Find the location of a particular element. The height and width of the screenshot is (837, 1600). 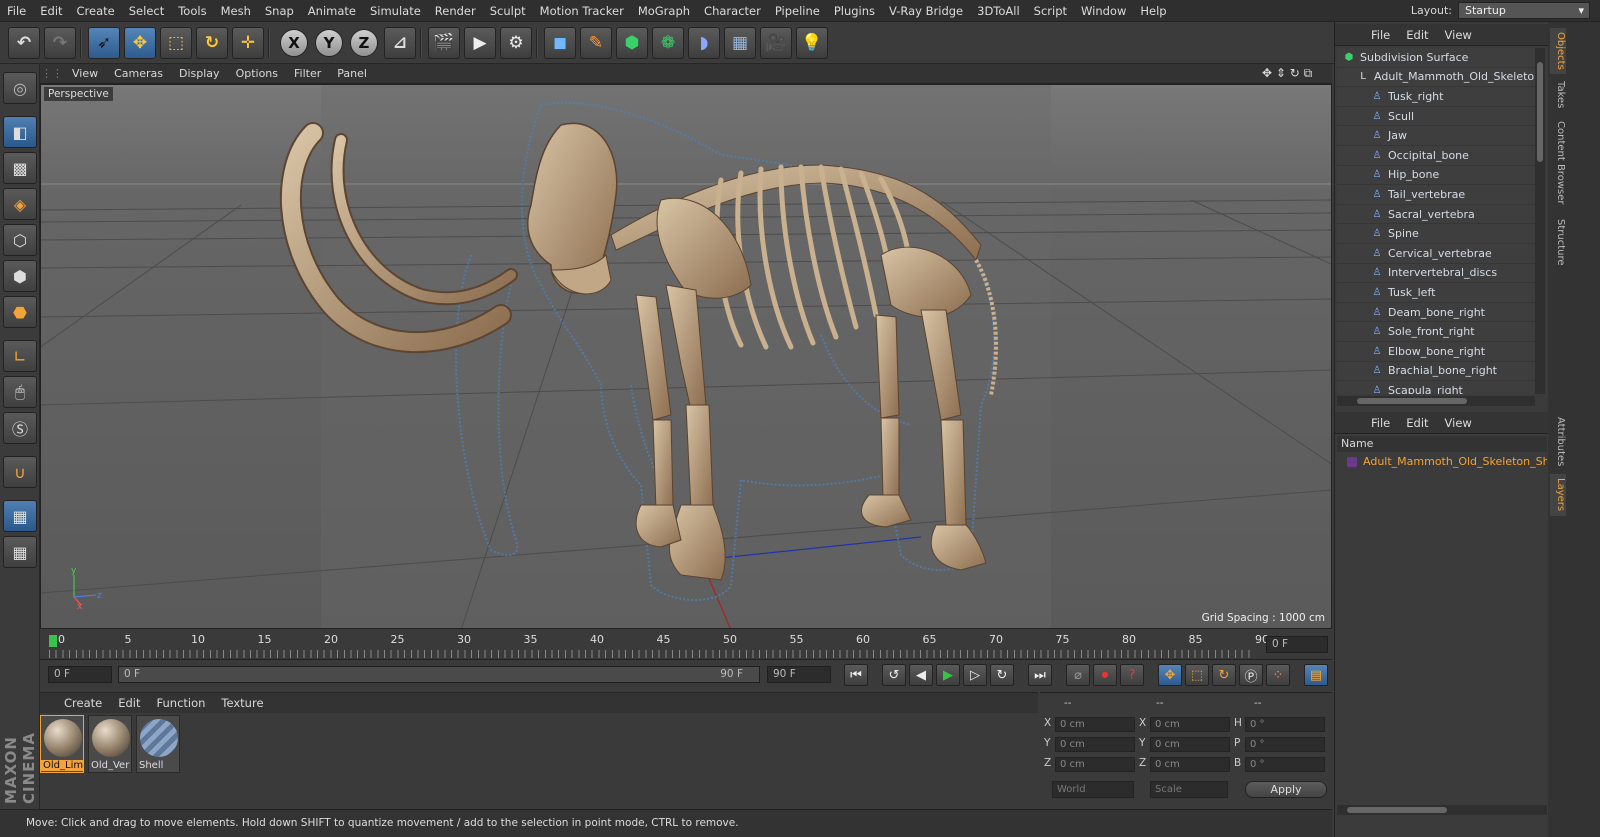

light-icon: 💡 is located at coordinates (812, 43).